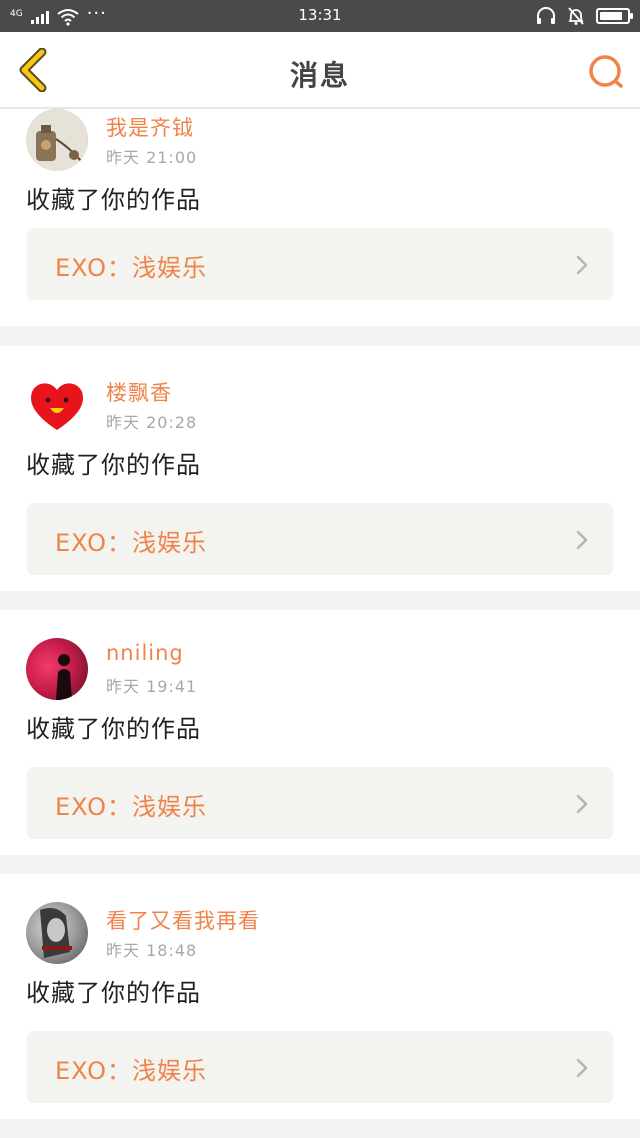 The width and height of the screenshot is (640, 1138). I want to click on status-right, so click(584, 16).